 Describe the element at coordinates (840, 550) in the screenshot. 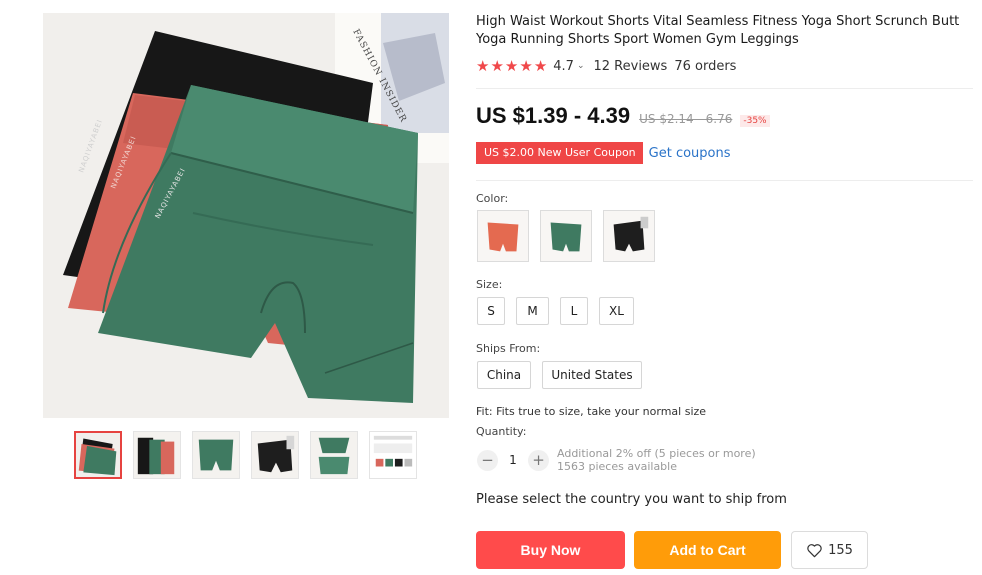

I see `wishlist-count: 155` at that location.